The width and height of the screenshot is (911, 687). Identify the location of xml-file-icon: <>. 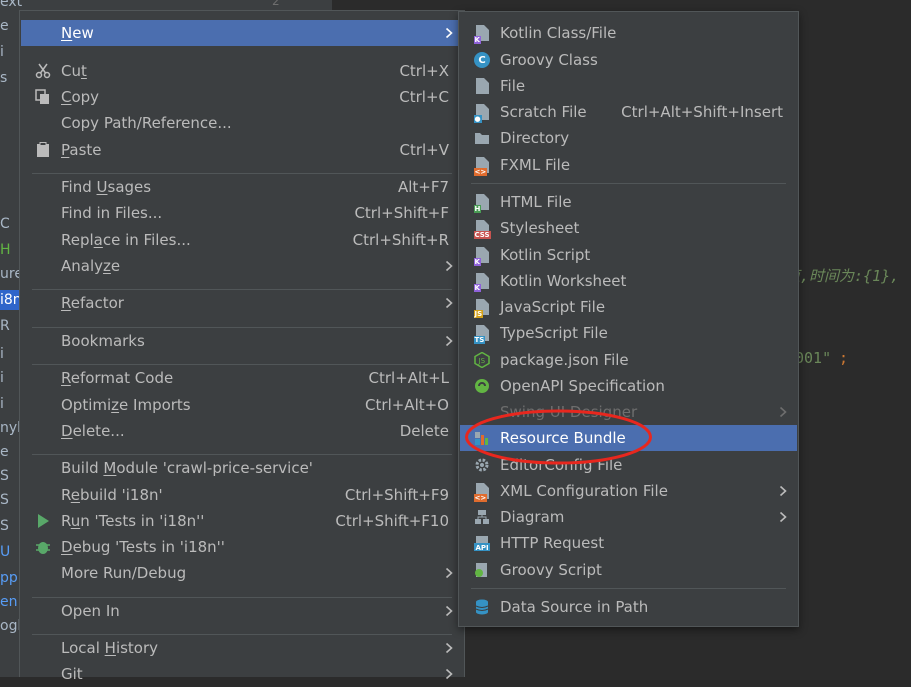
(482, 491).